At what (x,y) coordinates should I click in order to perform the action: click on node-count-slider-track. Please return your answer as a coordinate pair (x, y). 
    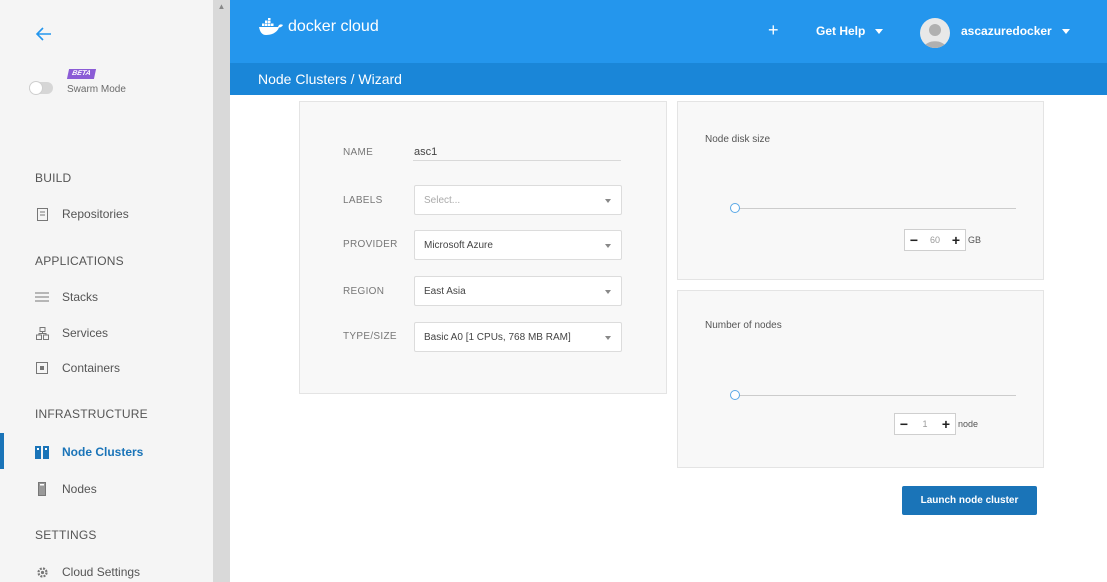
    Looking at the image, I should click on (874, 395).